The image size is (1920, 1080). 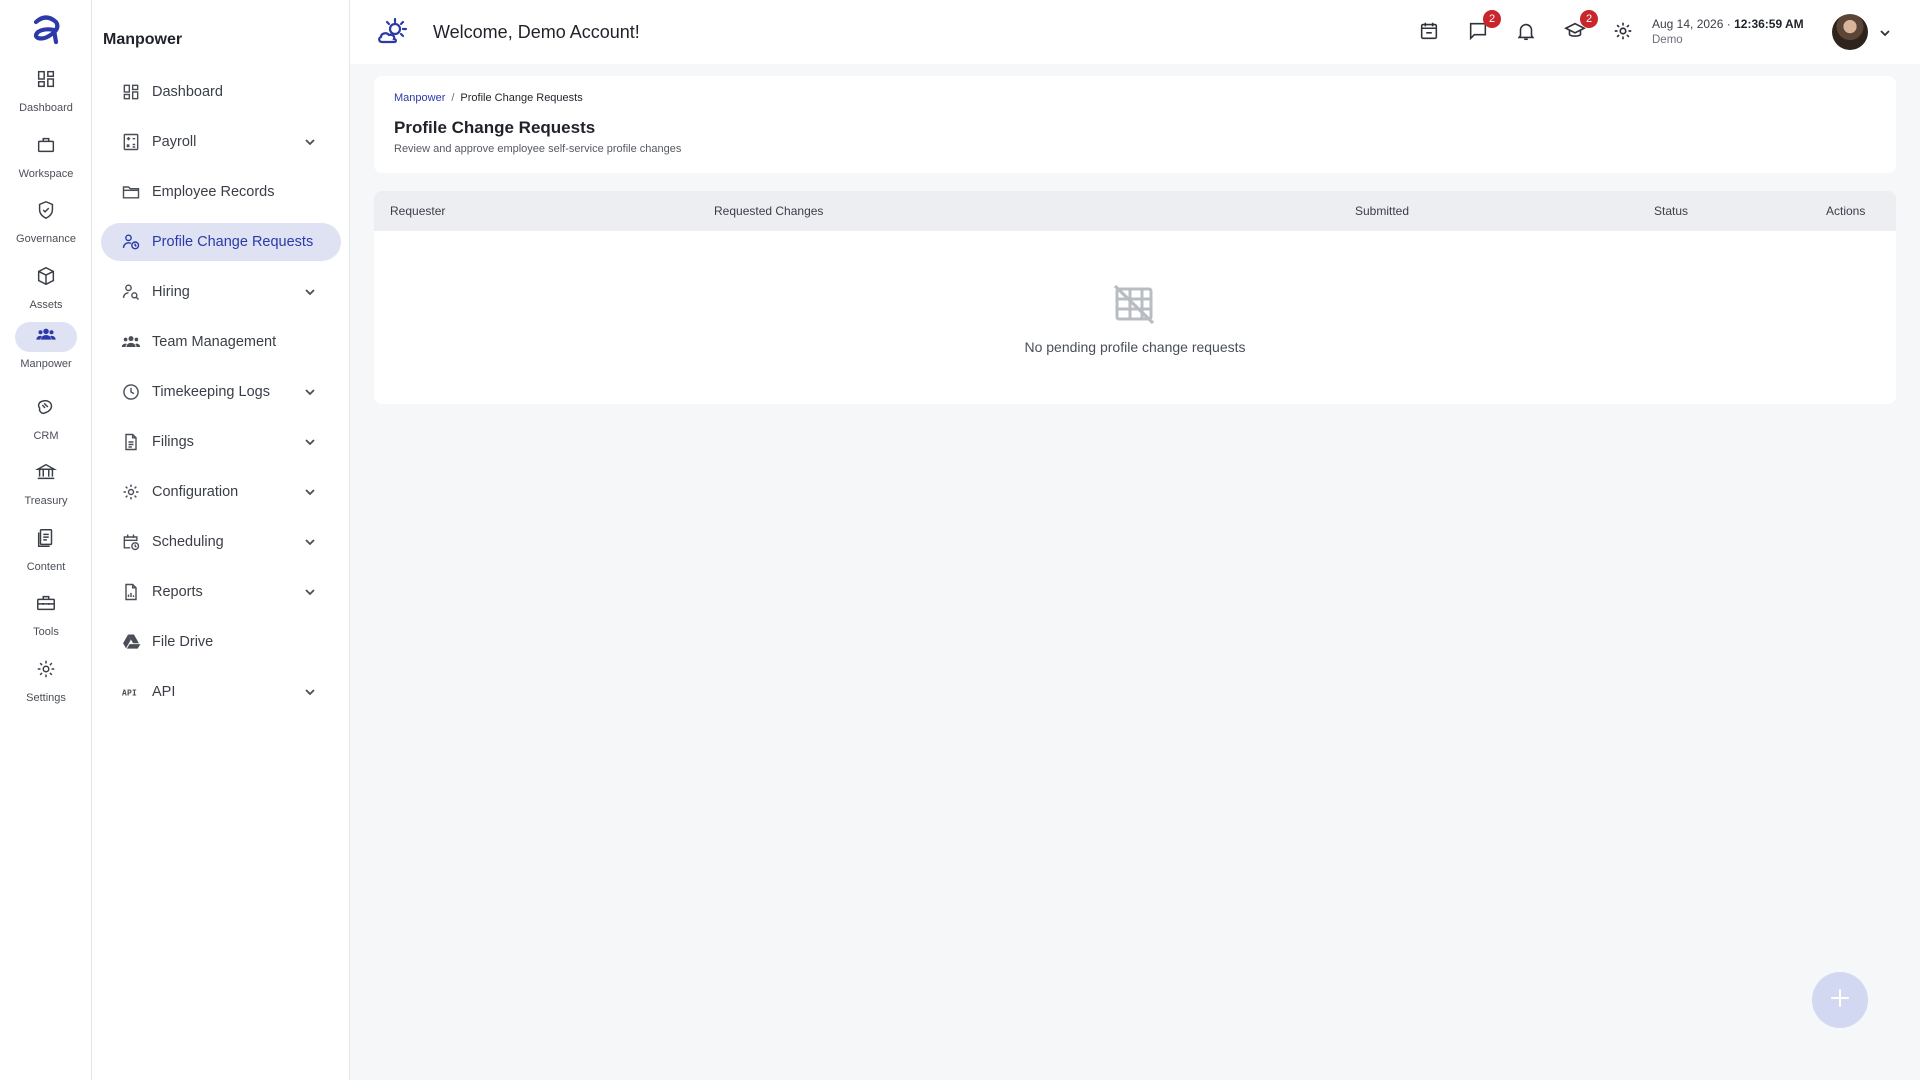 What do you see at coordinates (177, 592) in the screenshot?
I see `sidebar-item-label: Reports` at bounding box center [177, 592].